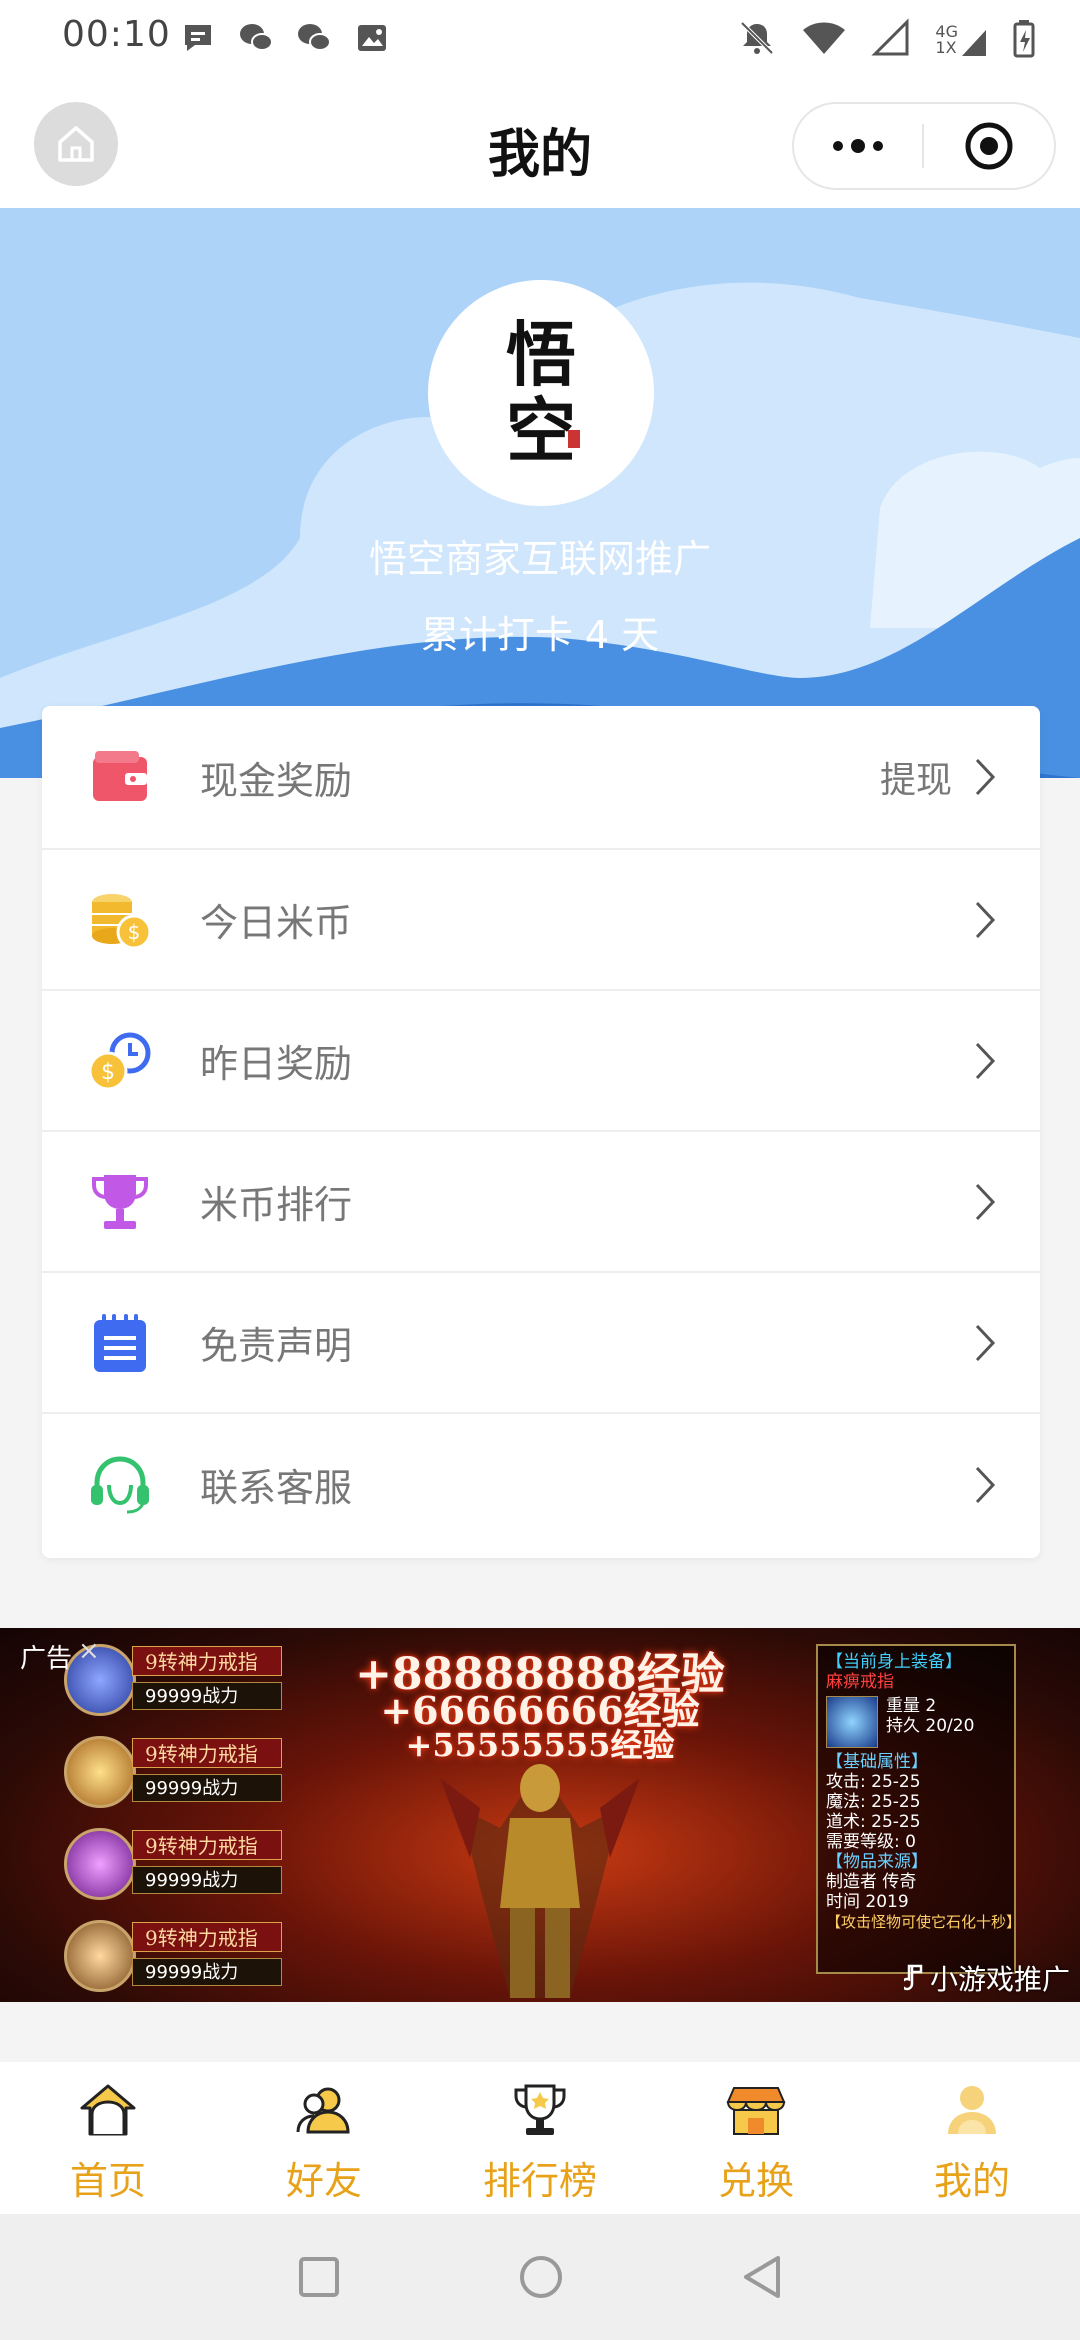 The width and height of the screenshot is (1080, 2340). What do you see at coordinates (120, 1343) in the screenshot?
I see `notepad-icon` at bounding box center [120, 1343].